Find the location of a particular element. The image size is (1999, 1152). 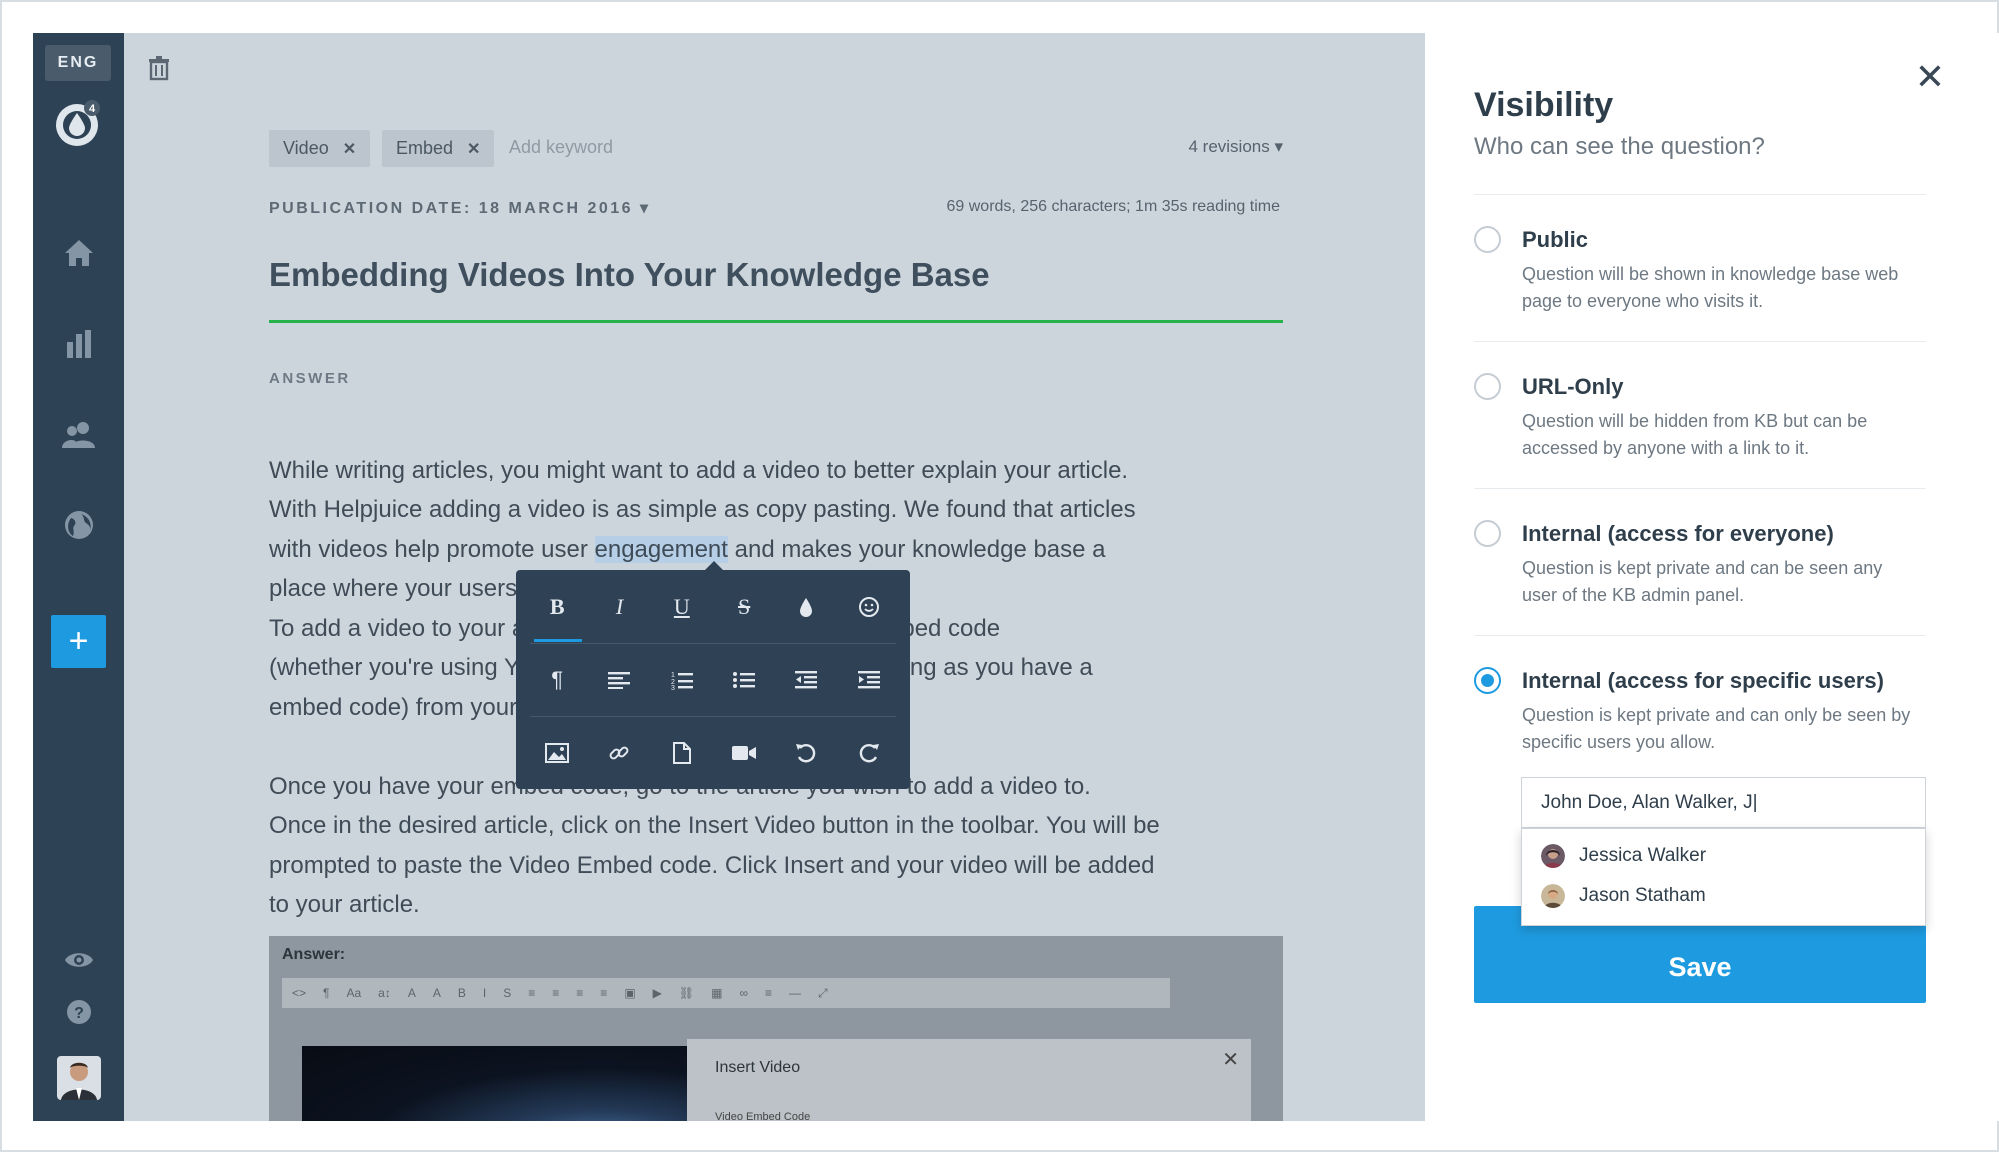

panel-subtitle: Who can see the question? is located at coordinates (1619, 146).